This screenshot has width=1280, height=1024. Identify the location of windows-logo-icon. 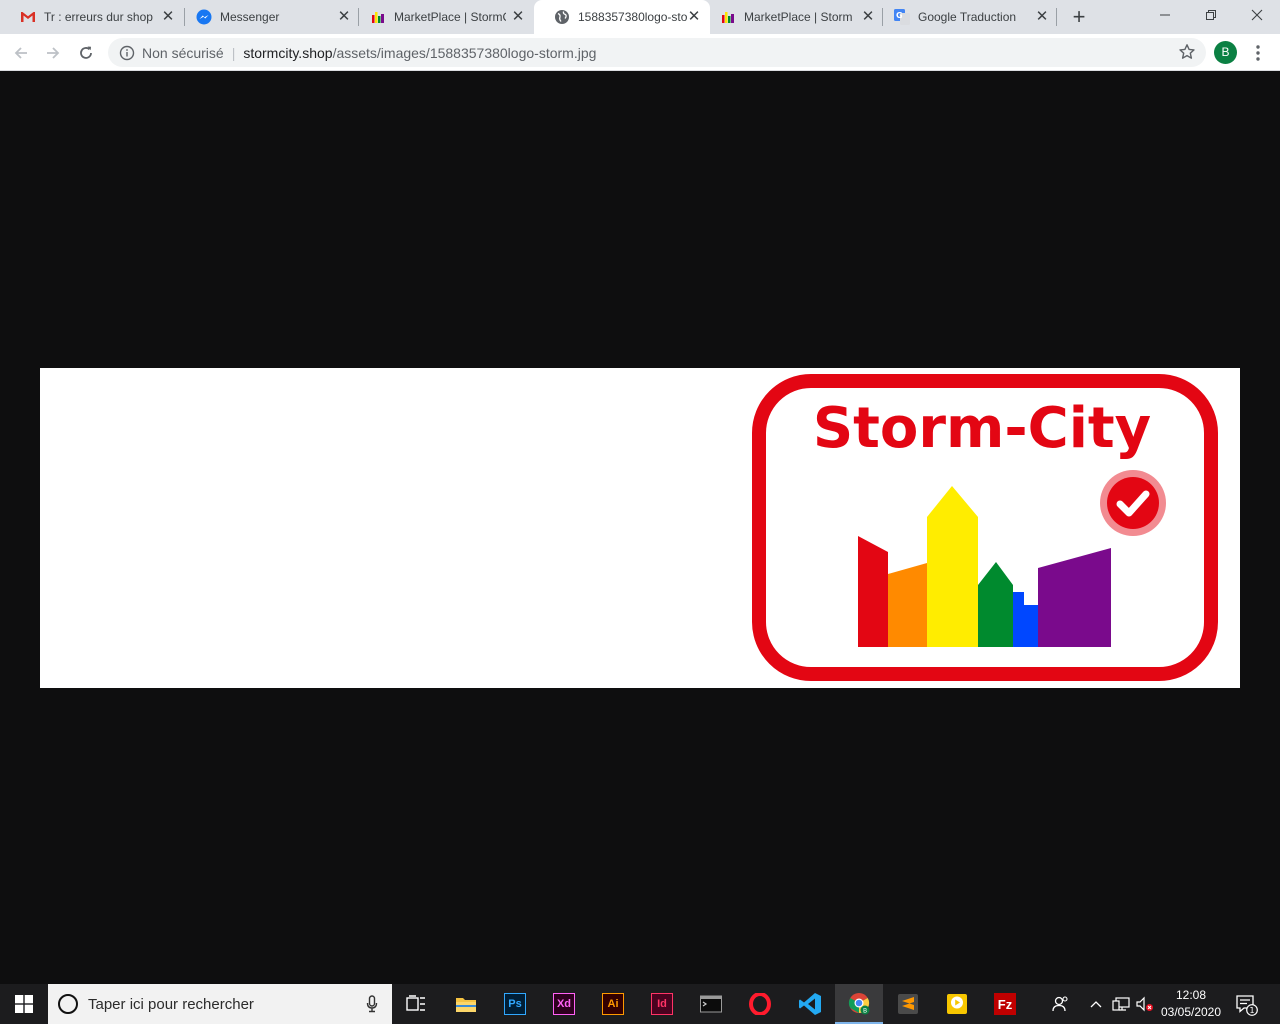
(24, 1004).